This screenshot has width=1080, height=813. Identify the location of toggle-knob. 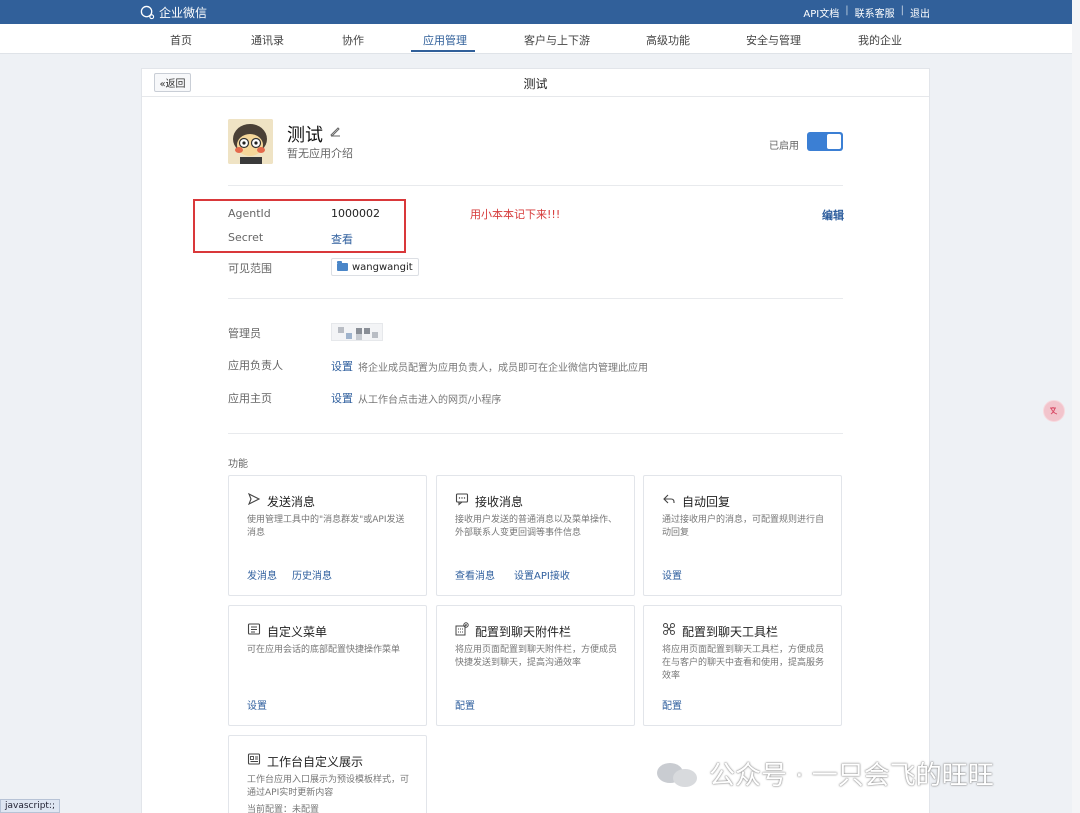
(834, 141).